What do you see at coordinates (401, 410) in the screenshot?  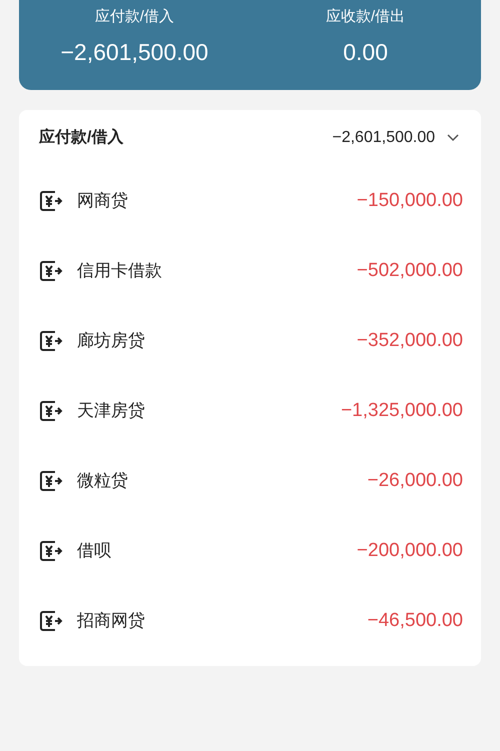 I see `item-amount: −1,325,000.00` at bounding box center [401, 410].